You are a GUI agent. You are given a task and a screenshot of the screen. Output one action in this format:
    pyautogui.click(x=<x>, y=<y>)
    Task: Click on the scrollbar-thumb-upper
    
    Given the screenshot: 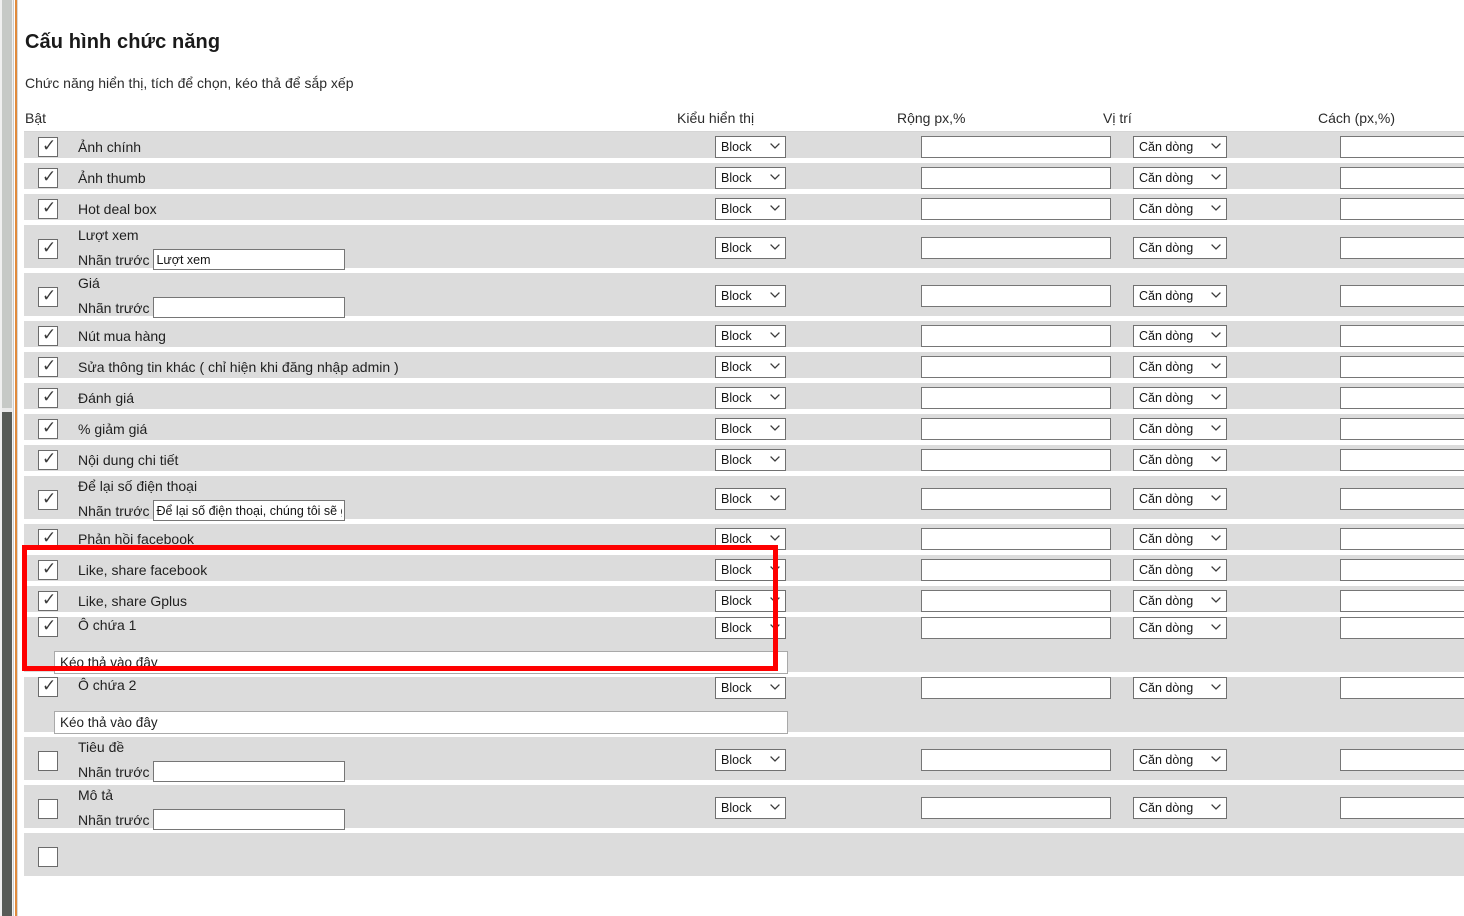 What is the action you would take?
    pyautogui.click(x=7, y=204)
    